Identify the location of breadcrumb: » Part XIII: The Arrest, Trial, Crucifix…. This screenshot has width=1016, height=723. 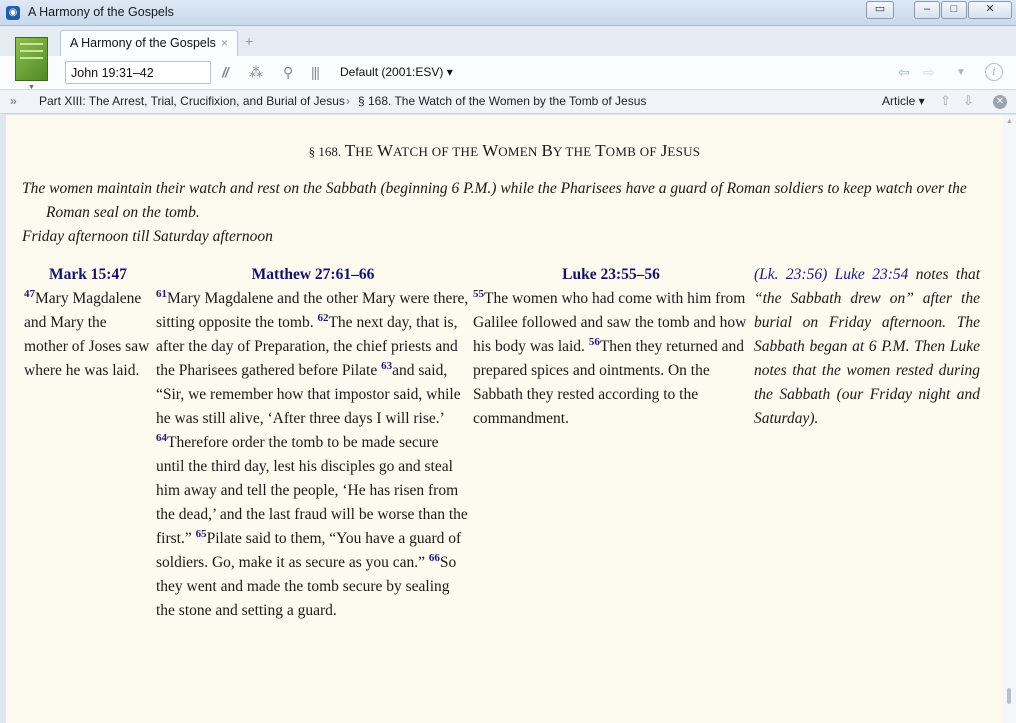
(508, 102).